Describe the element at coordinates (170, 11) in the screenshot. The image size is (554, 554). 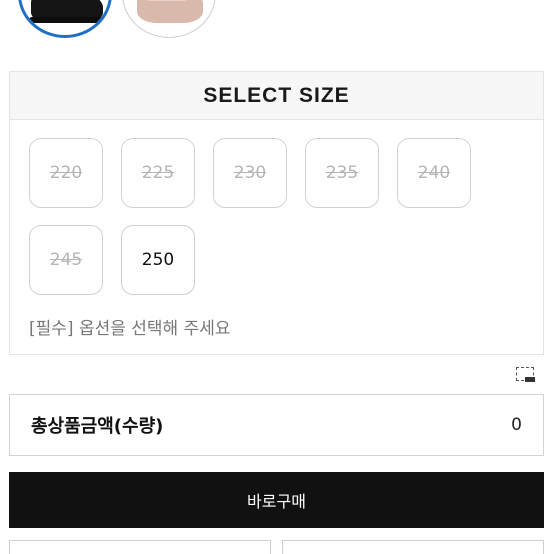
I see `pink-shoe-image` at that location.